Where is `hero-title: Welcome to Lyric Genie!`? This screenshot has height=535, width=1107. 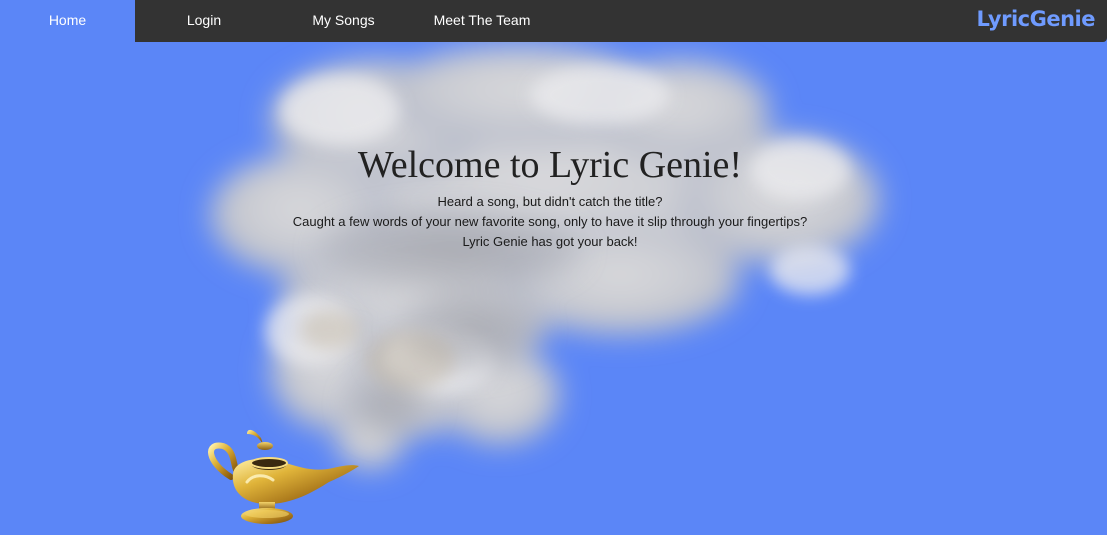 hero-title: Welcome to Lyric Genie! is located at coordinates (550, 165).